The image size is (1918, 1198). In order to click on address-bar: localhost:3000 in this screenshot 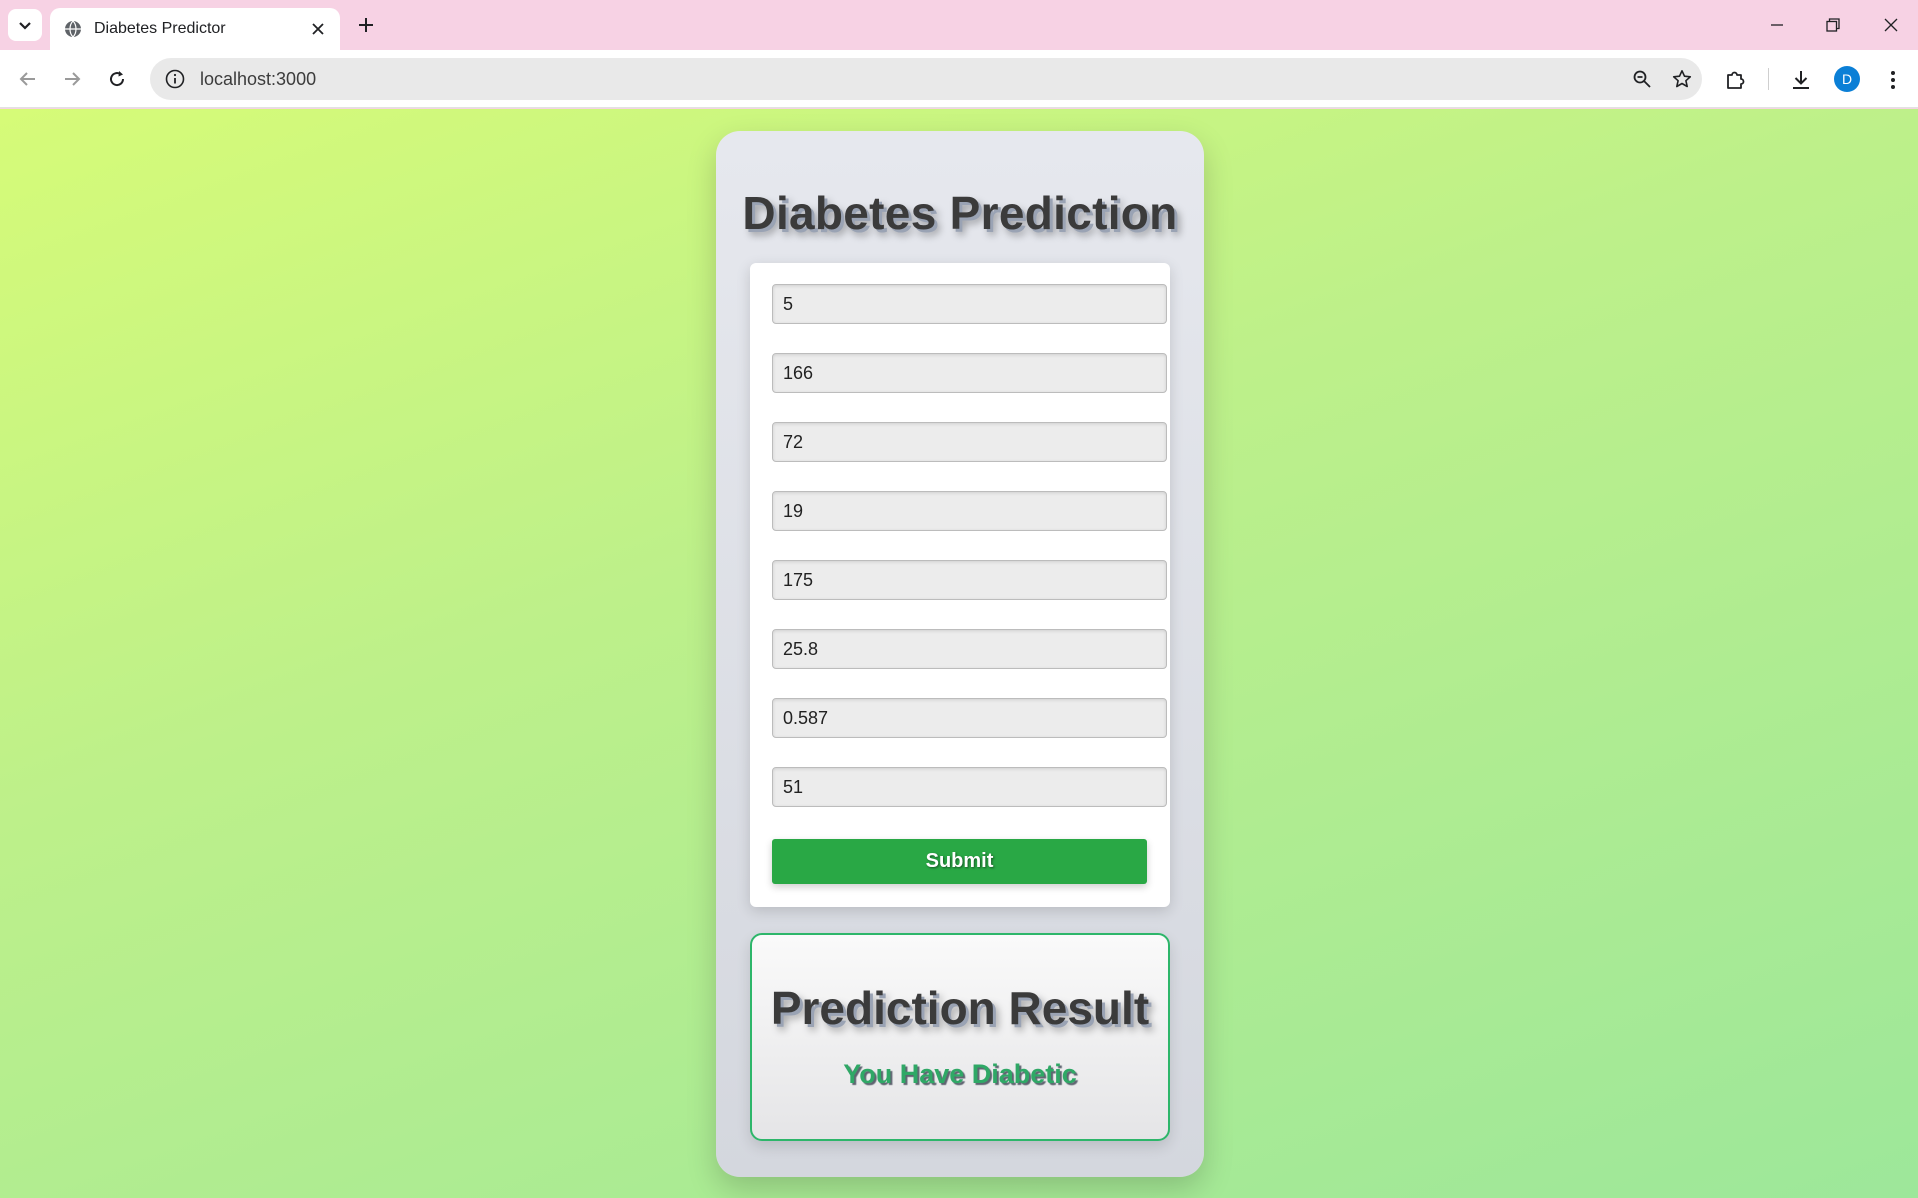, I will do `click(926, 79)`.